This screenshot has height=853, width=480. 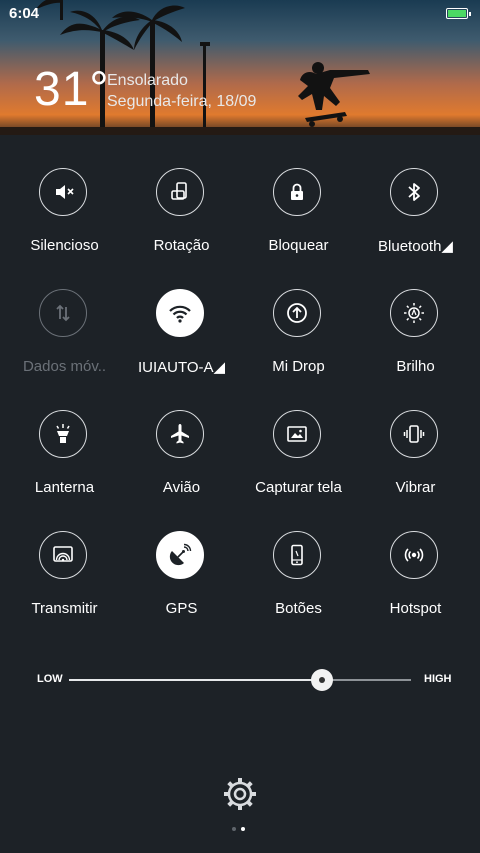 I want to click on battery-nub, so click(x=470, y=14).